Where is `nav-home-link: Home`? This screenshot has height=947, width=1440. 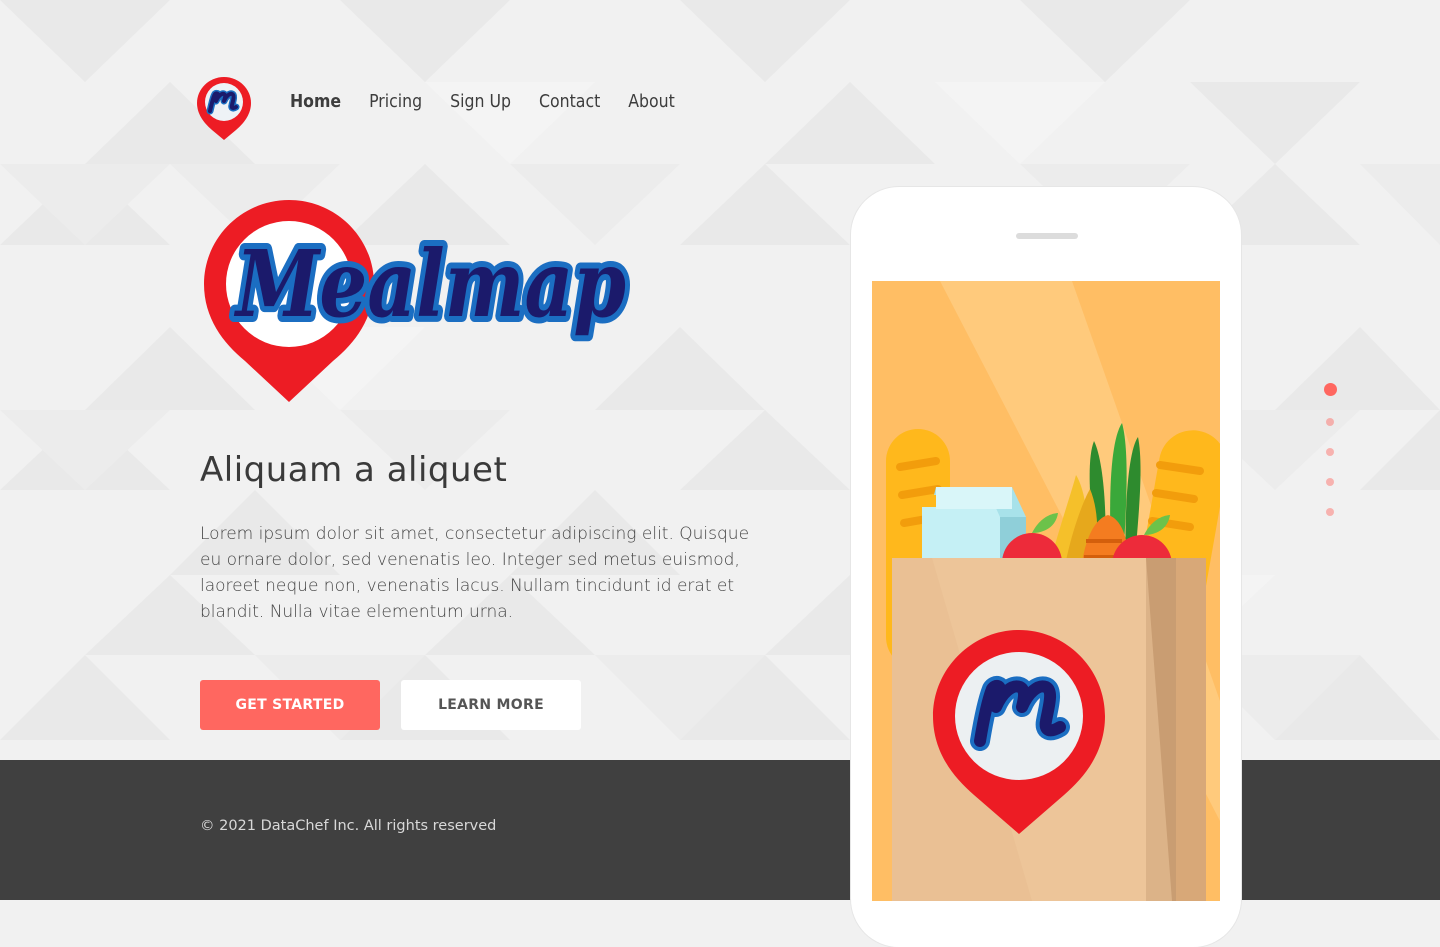 nav-home-link: Home is located at coordinates (315, 102).